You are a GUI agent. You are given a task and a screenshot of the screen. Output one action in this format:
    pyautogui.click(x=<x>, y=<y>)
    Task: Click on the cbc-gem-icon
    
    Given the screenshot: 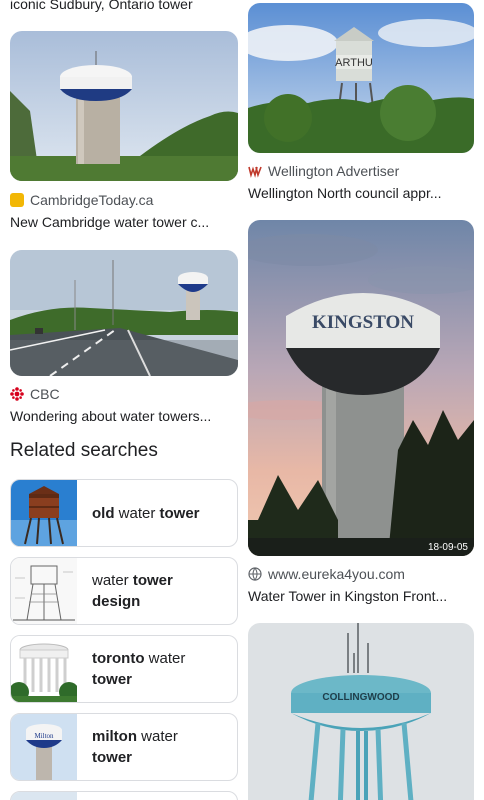 What is the action you would take?
    pyautogui.click(x=17, y=394)
    